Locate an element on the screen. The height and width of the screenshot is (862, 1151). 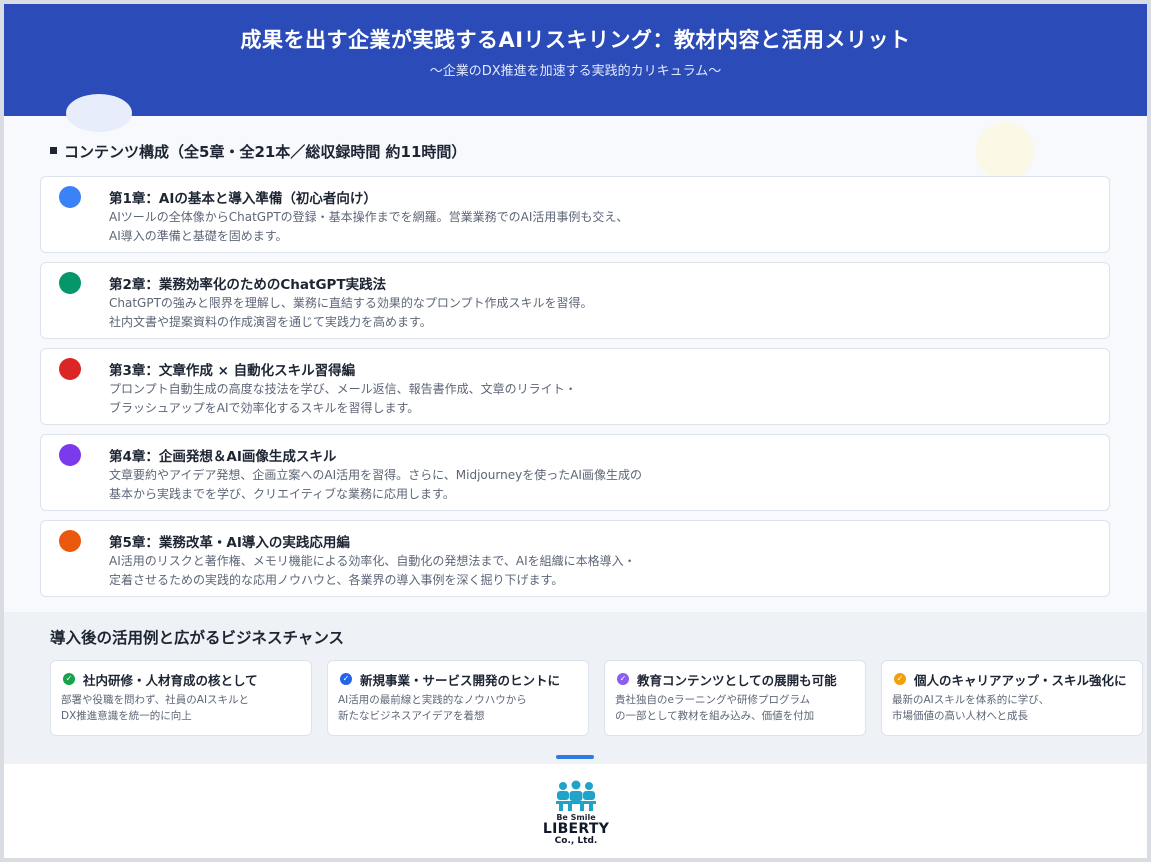
chapter-title: 第5章：業務改革・AI導入の実践応用編 is located at coordinates (229, 543).